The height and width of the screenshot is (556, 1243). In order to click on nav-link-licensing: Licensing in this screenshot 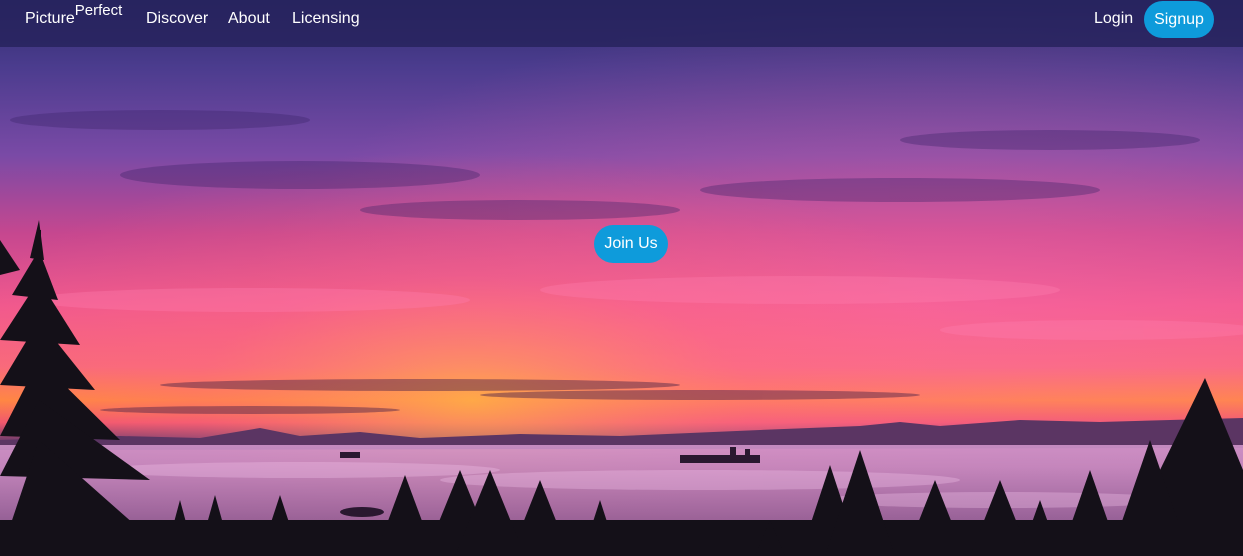, I will do `click(326, 19)`.